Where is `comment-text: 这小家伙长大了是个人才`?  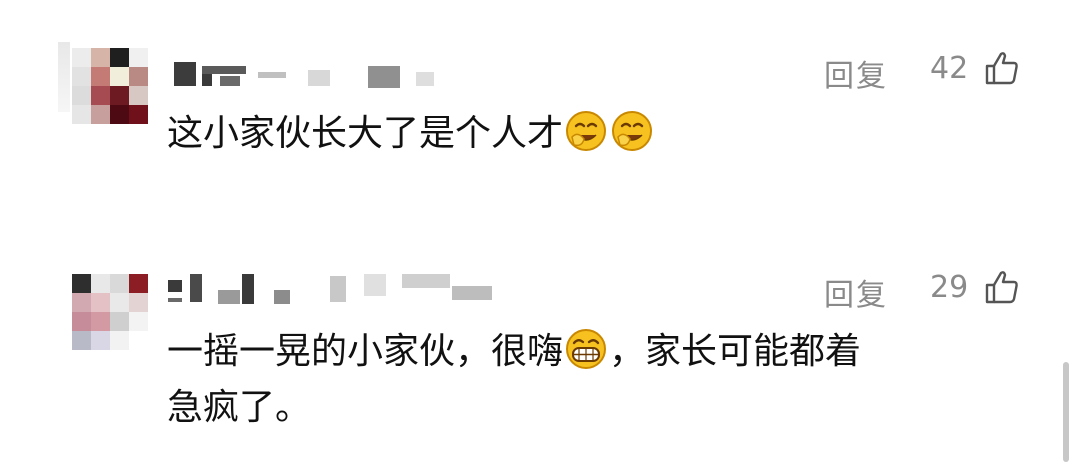
comment-text: 这小家伙长大了是个人才 is located at coordinates (597, 134).